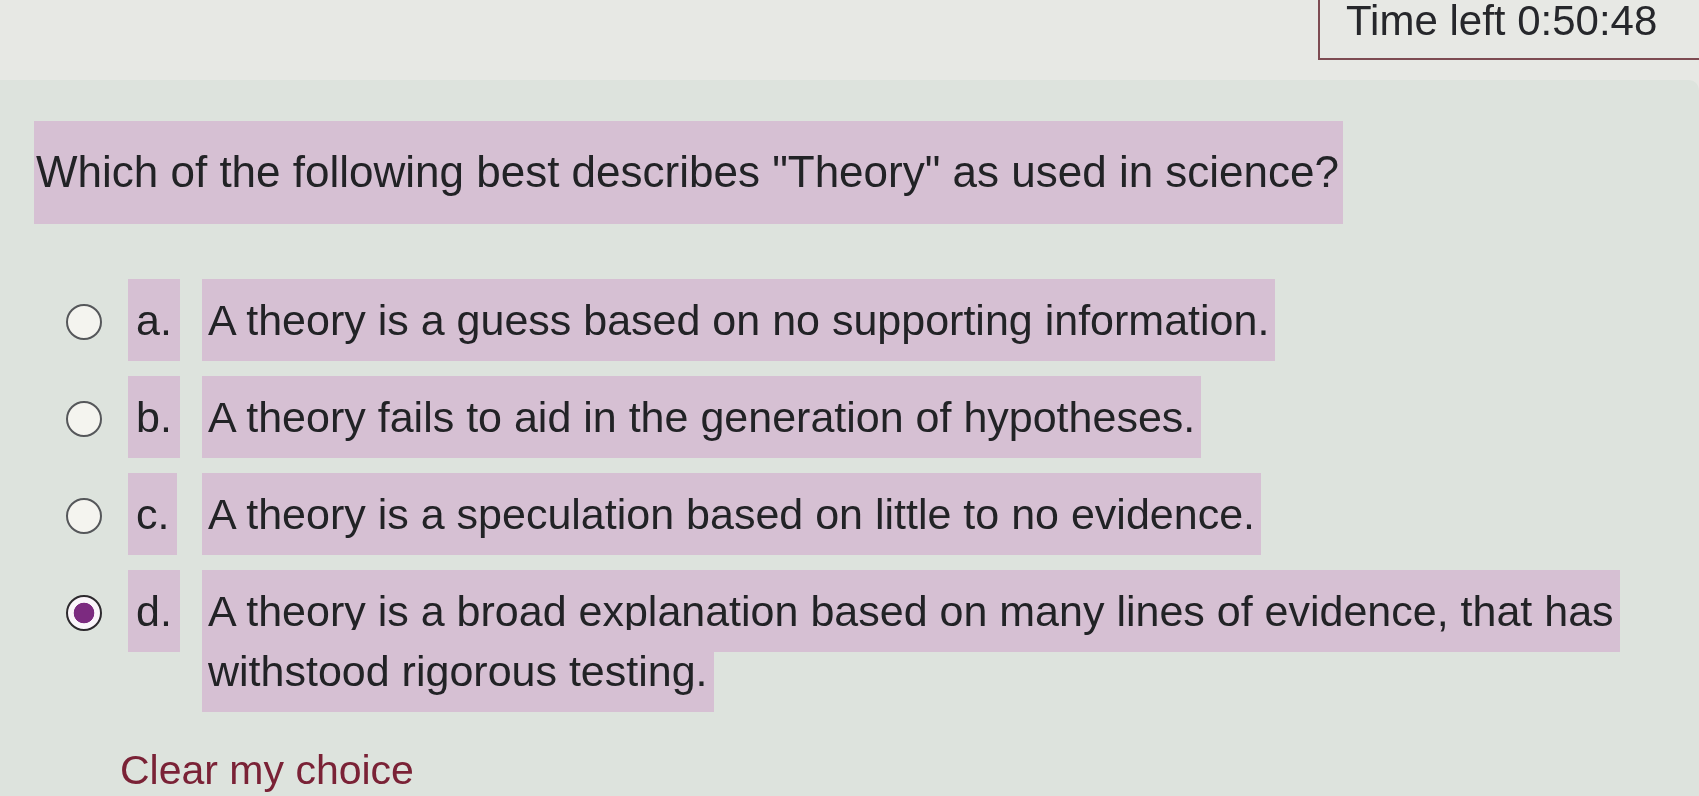 The width and height of the screenshot is (1699, 796). I want to click on option-letter: b., so click(154, 417).